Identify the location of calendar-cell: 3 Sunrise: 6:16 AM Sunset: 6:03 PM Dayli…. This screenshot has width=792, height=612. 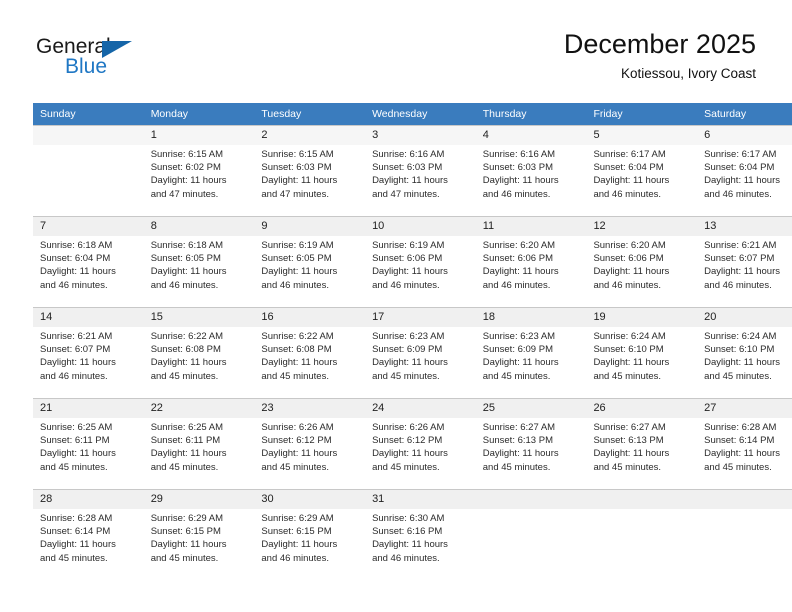
(420, 170).